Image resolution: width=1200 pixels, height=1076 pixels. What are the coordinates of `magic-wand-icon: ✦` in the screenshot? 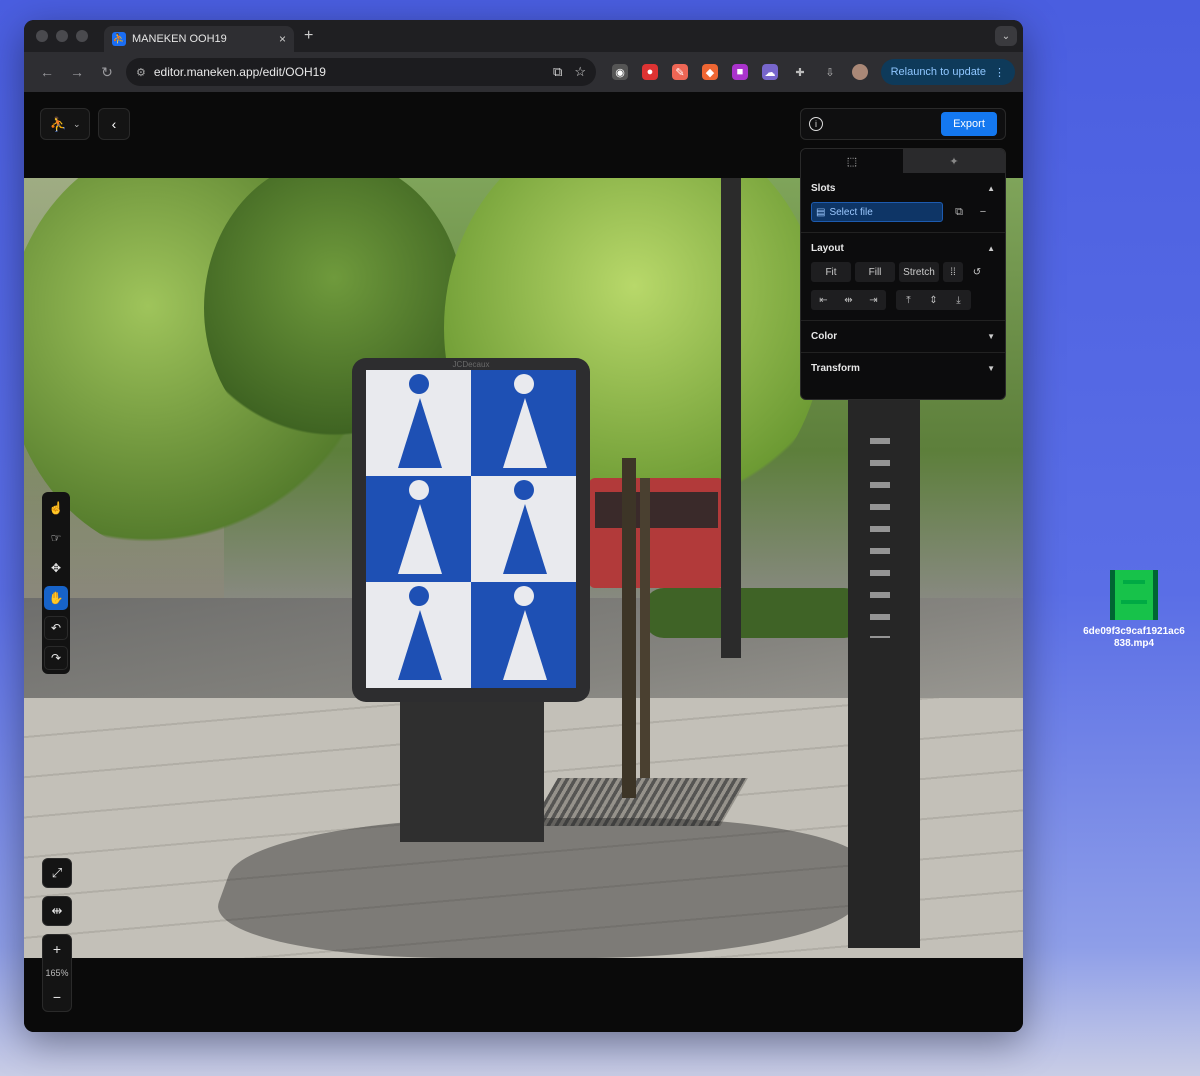 It's located at (954, 161).